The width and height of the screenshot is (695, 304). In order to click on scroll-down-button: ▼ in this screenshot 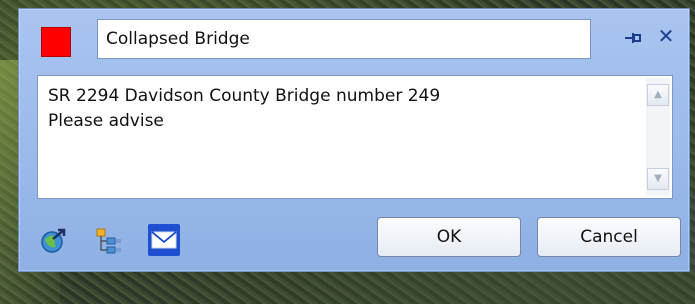, I will do `click(658, 179)`.